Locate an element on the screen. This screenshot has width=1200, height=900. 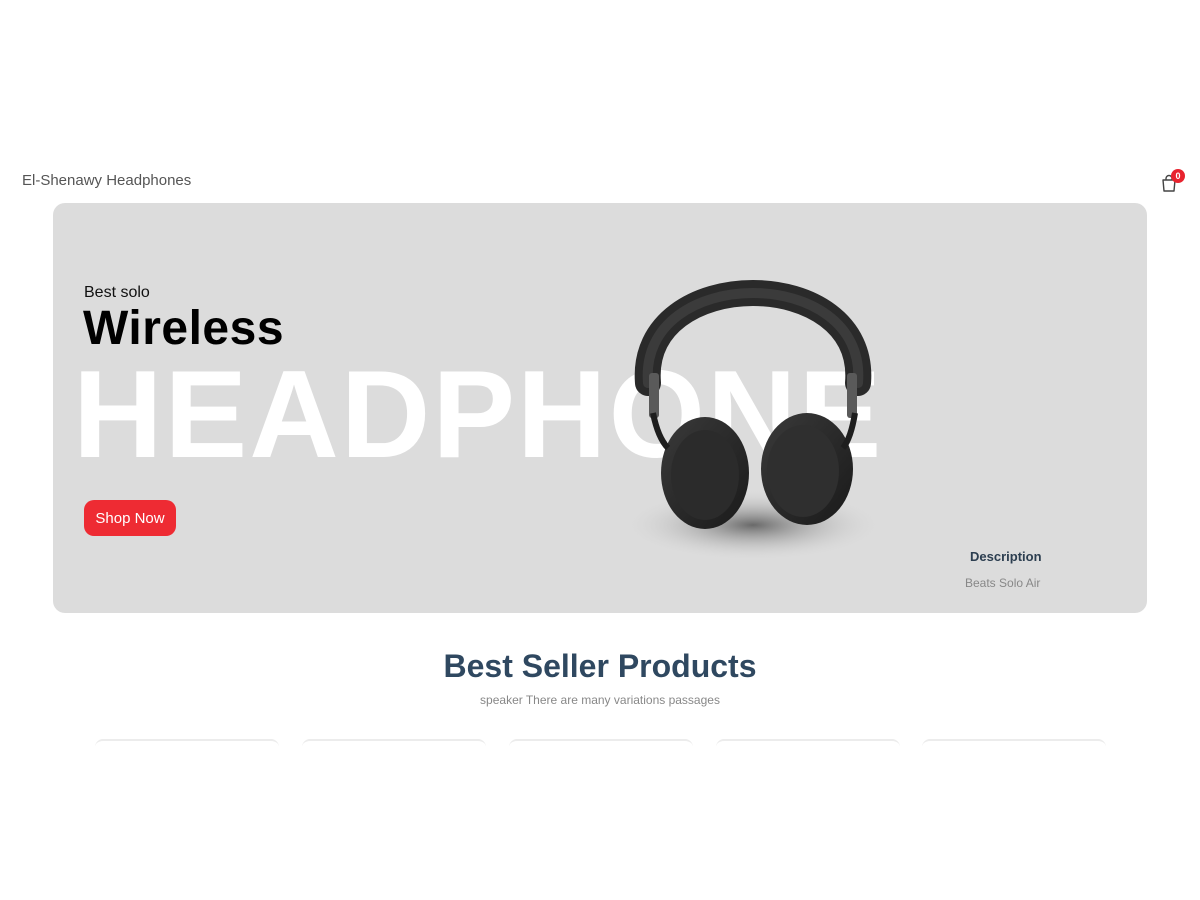
product-card-list is located at coordinates (600, 742).